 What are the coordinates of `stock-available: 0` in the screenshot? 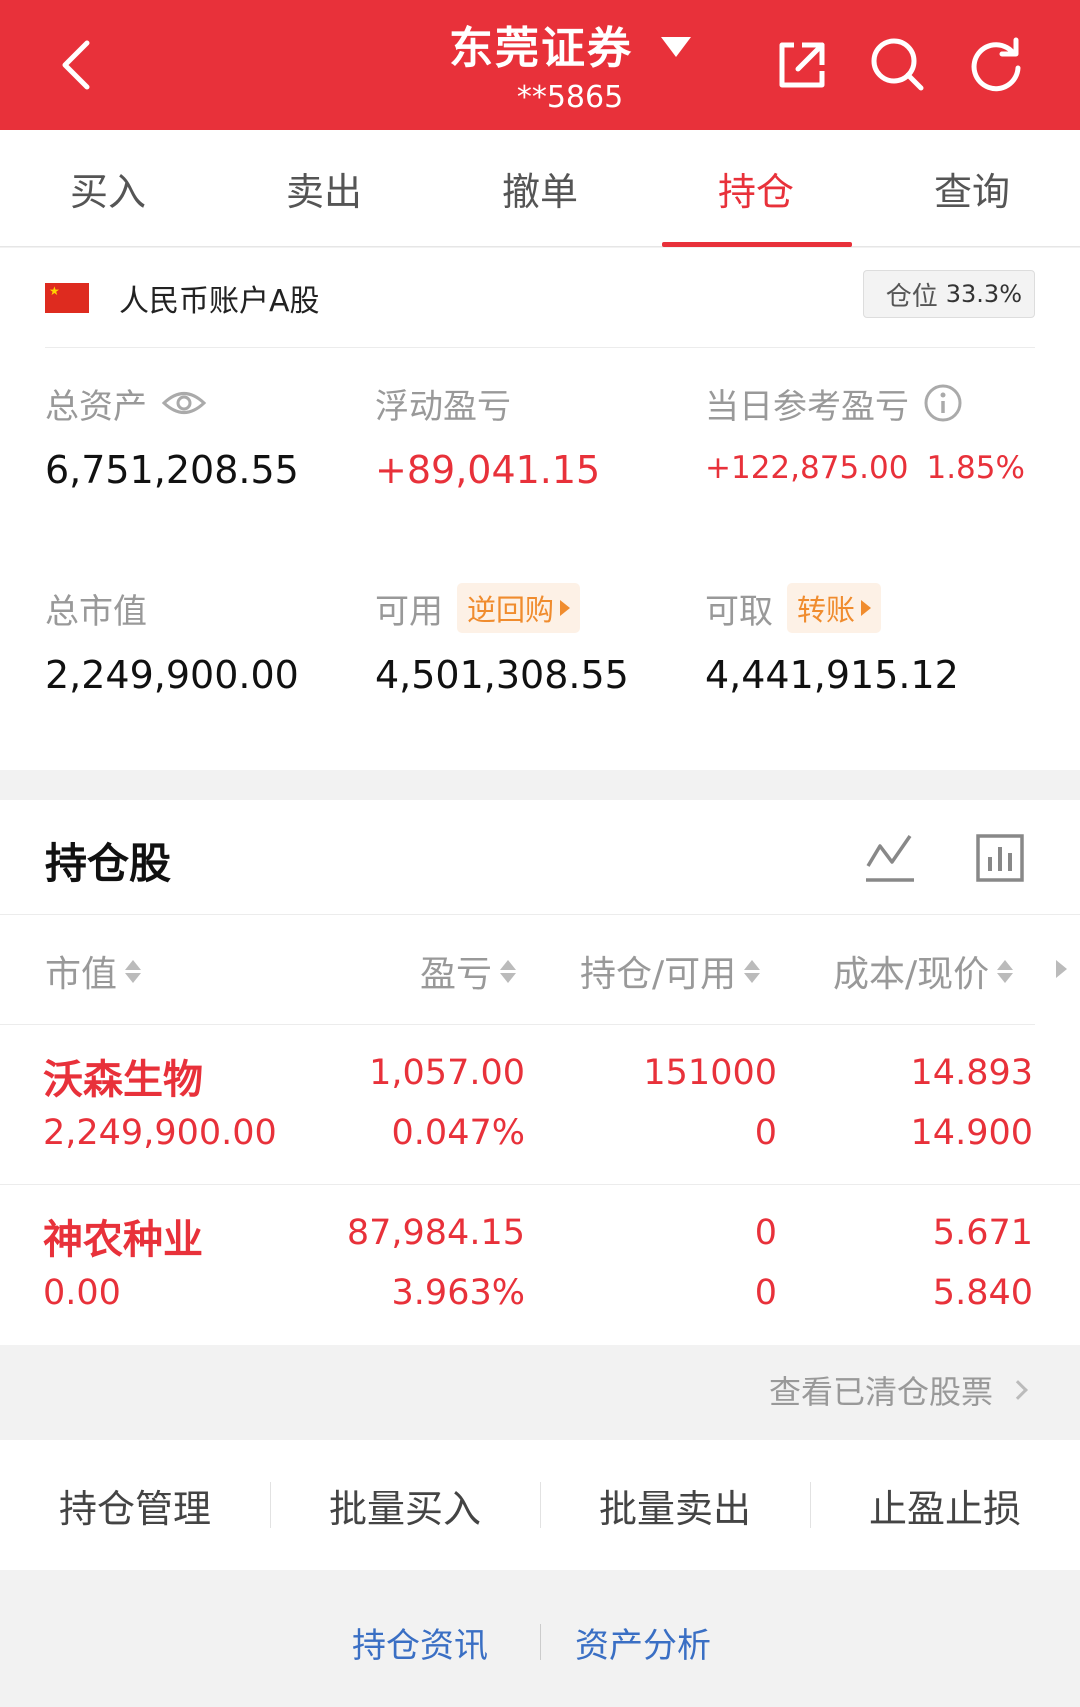 It's located at (765, 1293).